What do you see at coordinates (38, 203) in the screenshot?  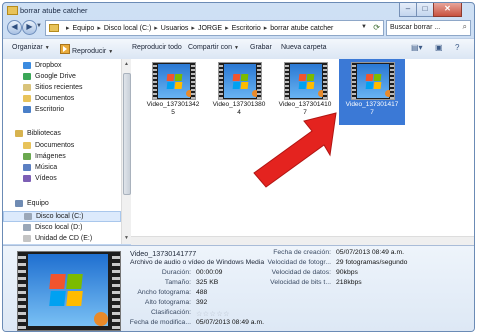 I see `nav-header-label: Equipo` at bounding box center [38, 203].